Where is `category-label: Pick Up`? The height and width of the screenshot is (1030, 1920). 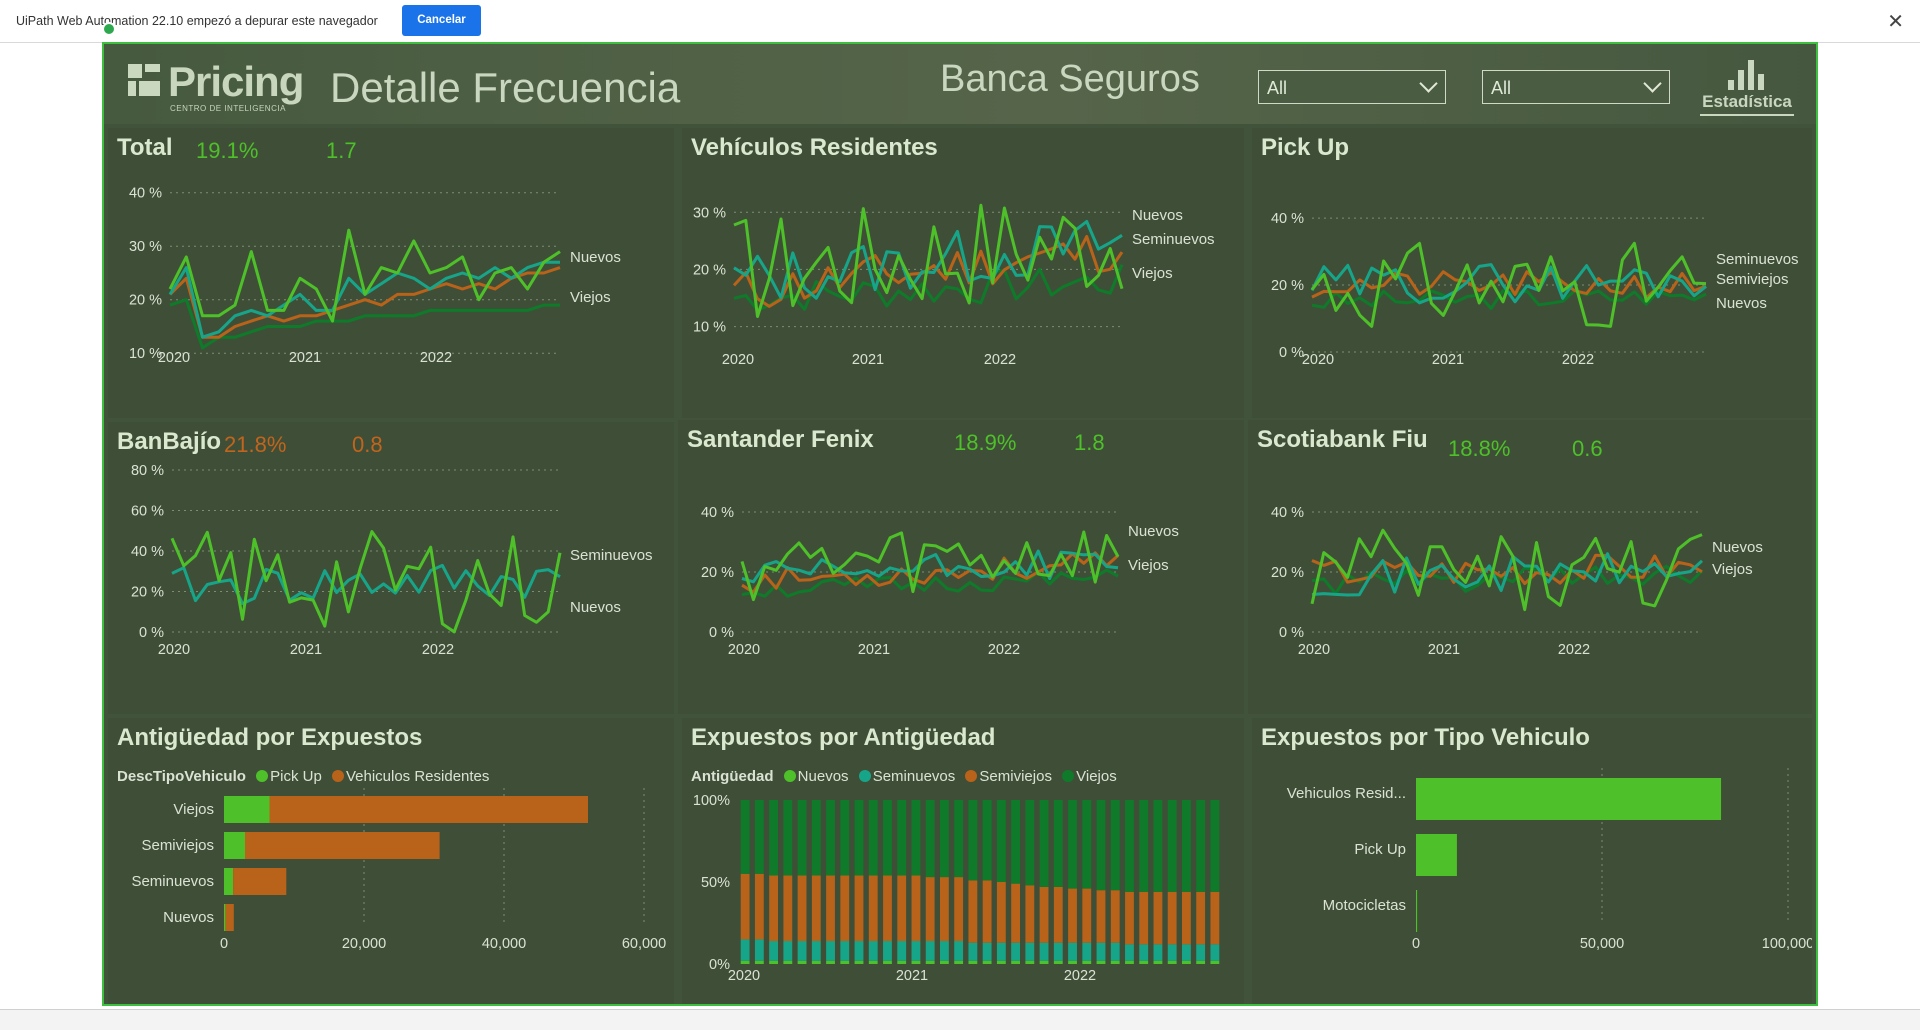 category-label: Pick Up is located at coordinates (1380, 849).